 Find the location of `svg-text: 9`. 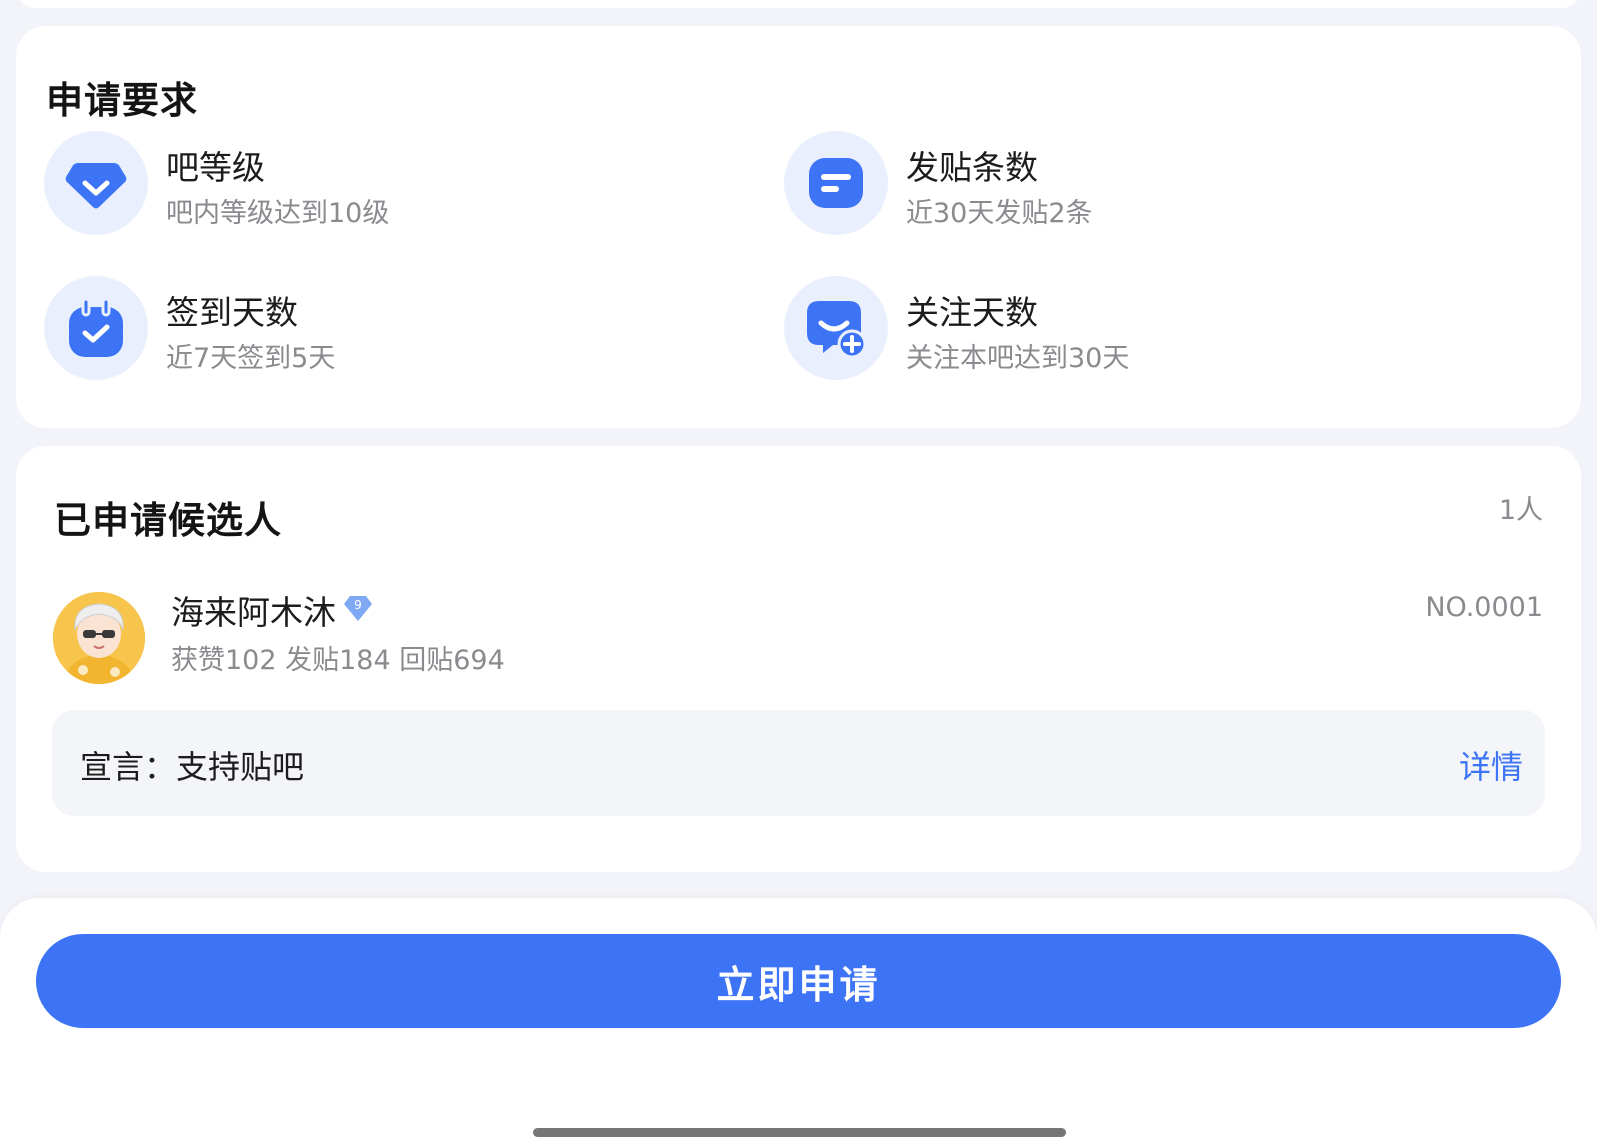

svg-text: 9 is located at coordinates (358, 605).